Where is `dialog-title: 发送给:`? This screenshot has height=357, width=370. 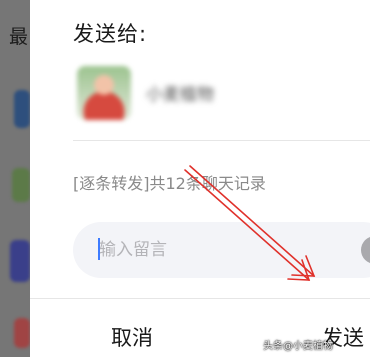 dialog-title: 发送给: is located at coordinates (110, 34).